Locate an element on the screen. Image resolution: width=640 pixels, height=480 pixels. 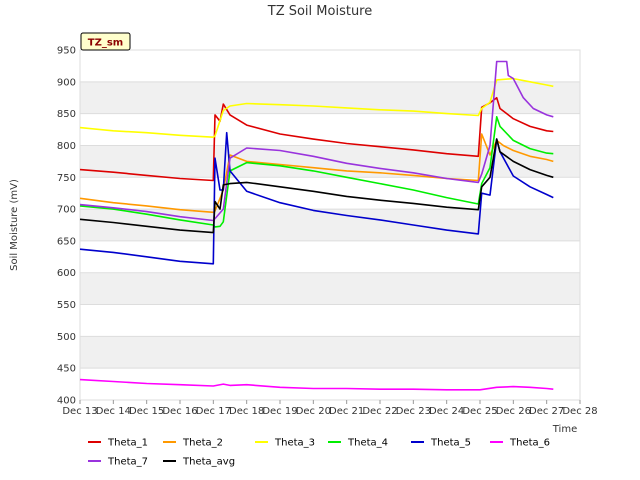
y-tick-label: 550 is located at coordinates (66, 305).